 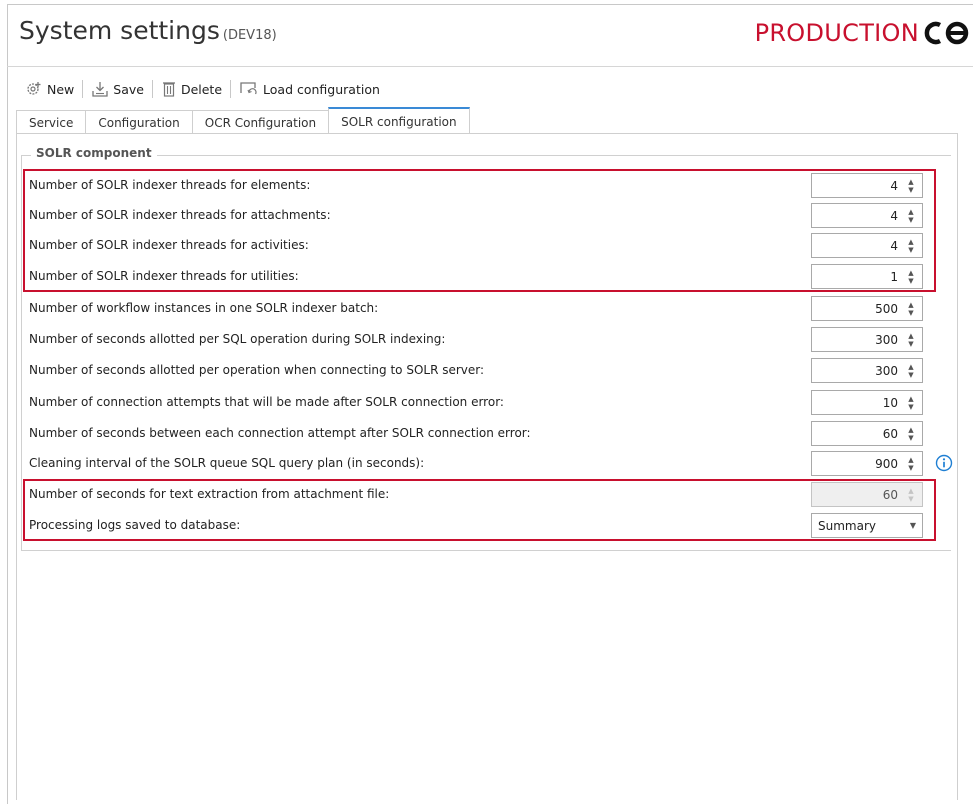 What do you see at coordinates (248, 88) in the screenshot?
I see `load-configuration-icon` at bounding box center [248, 88].